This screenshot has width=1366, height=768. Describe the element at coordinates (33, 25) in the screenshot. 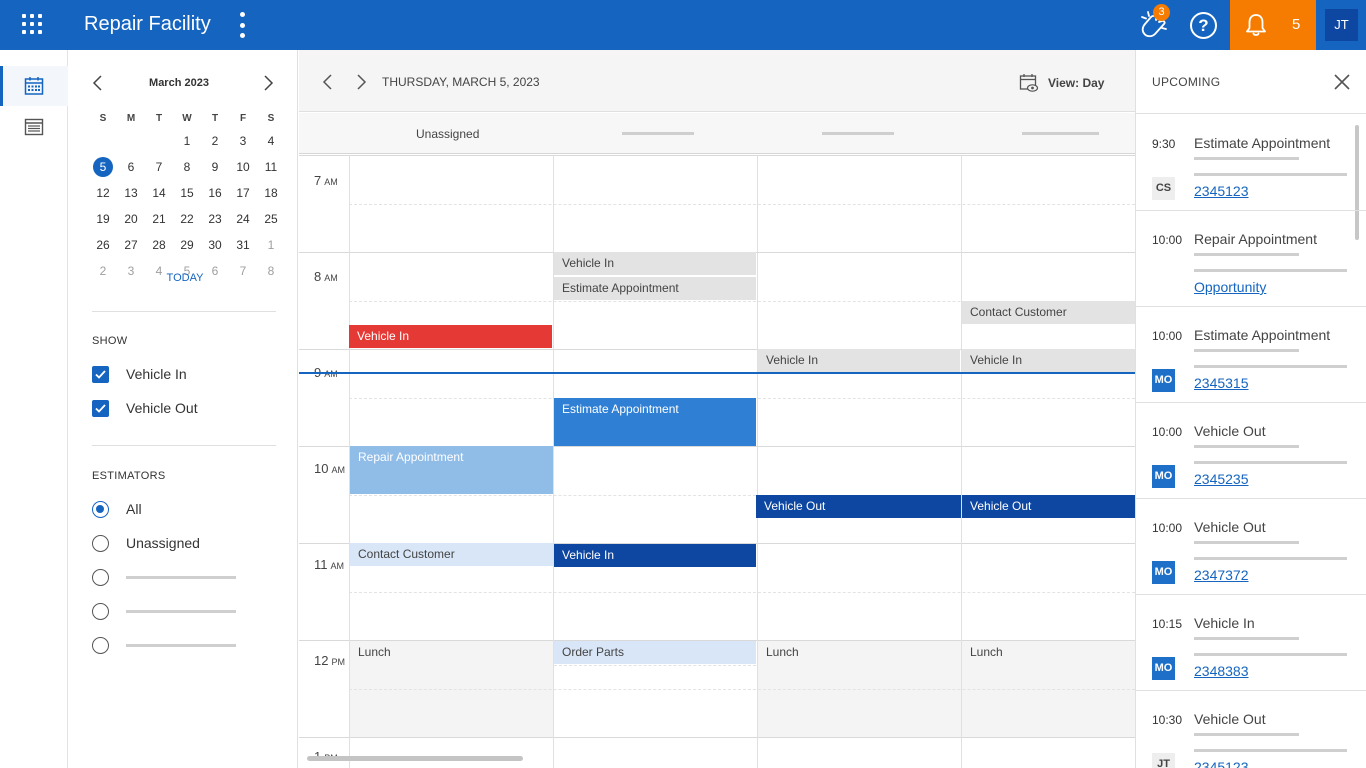

I see `app-launcher-icon` at that location.